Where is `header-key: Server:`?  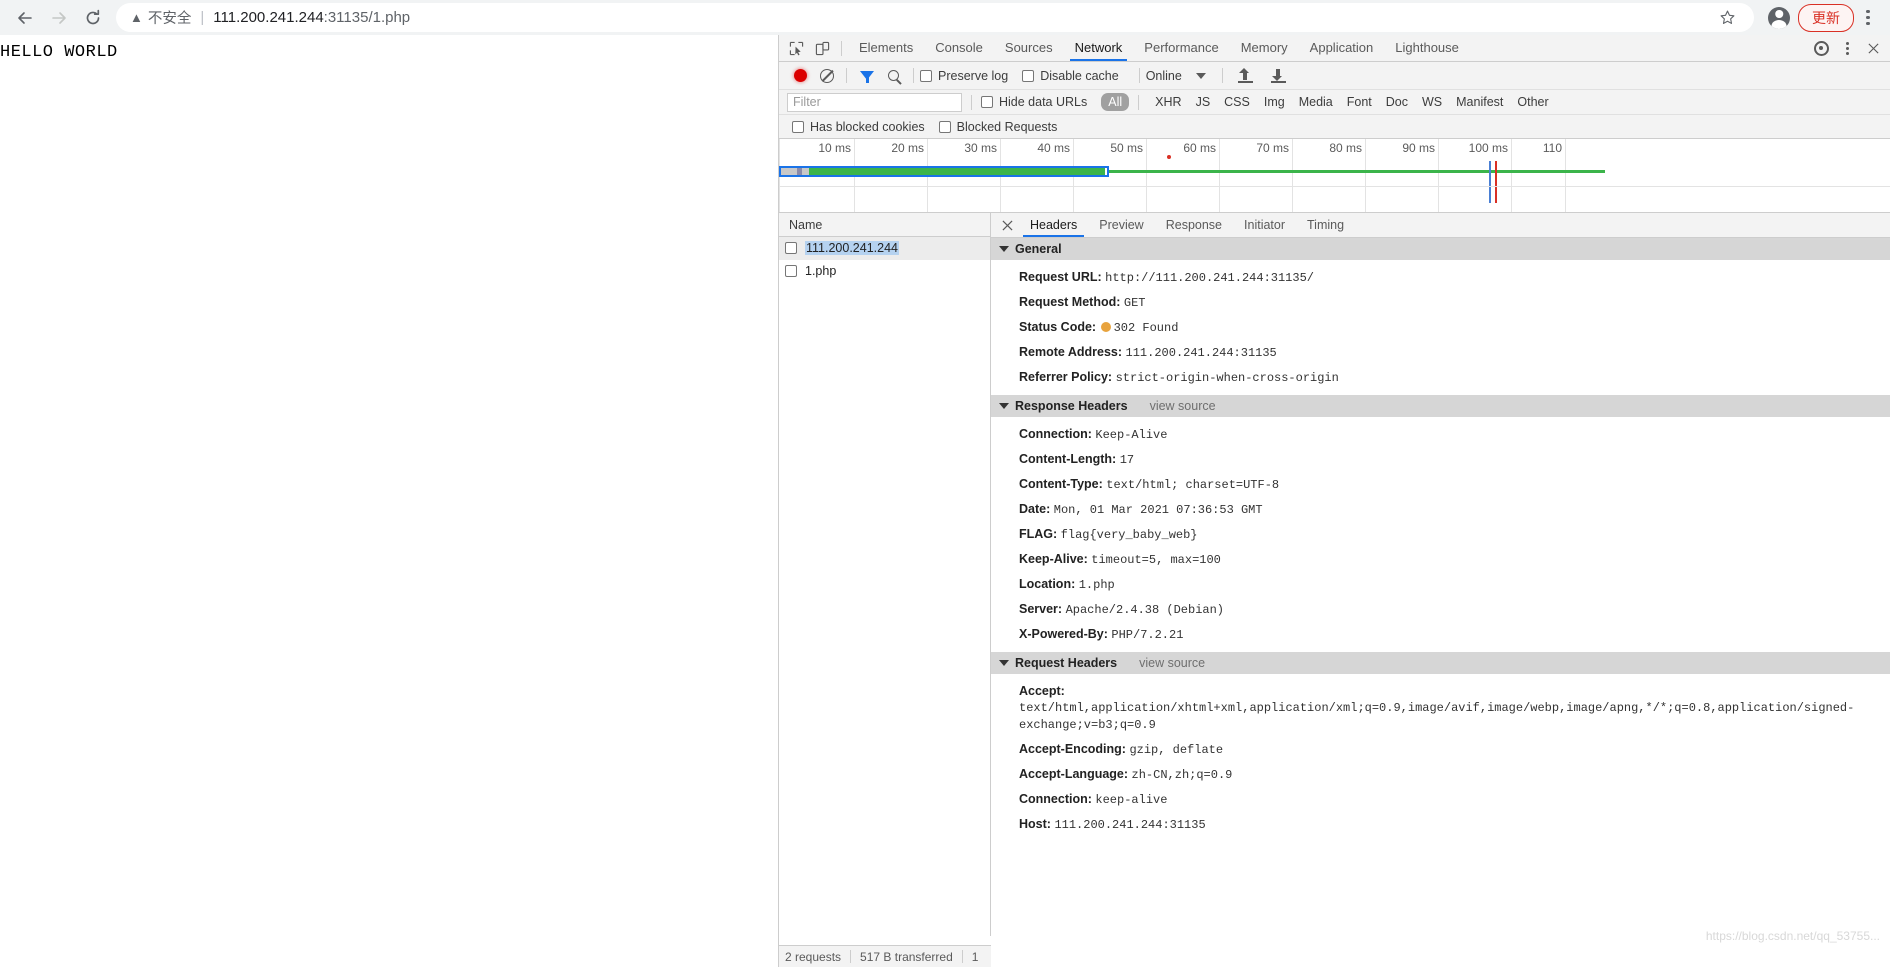
header-key: Server: is located at coordinates (1041, 609).